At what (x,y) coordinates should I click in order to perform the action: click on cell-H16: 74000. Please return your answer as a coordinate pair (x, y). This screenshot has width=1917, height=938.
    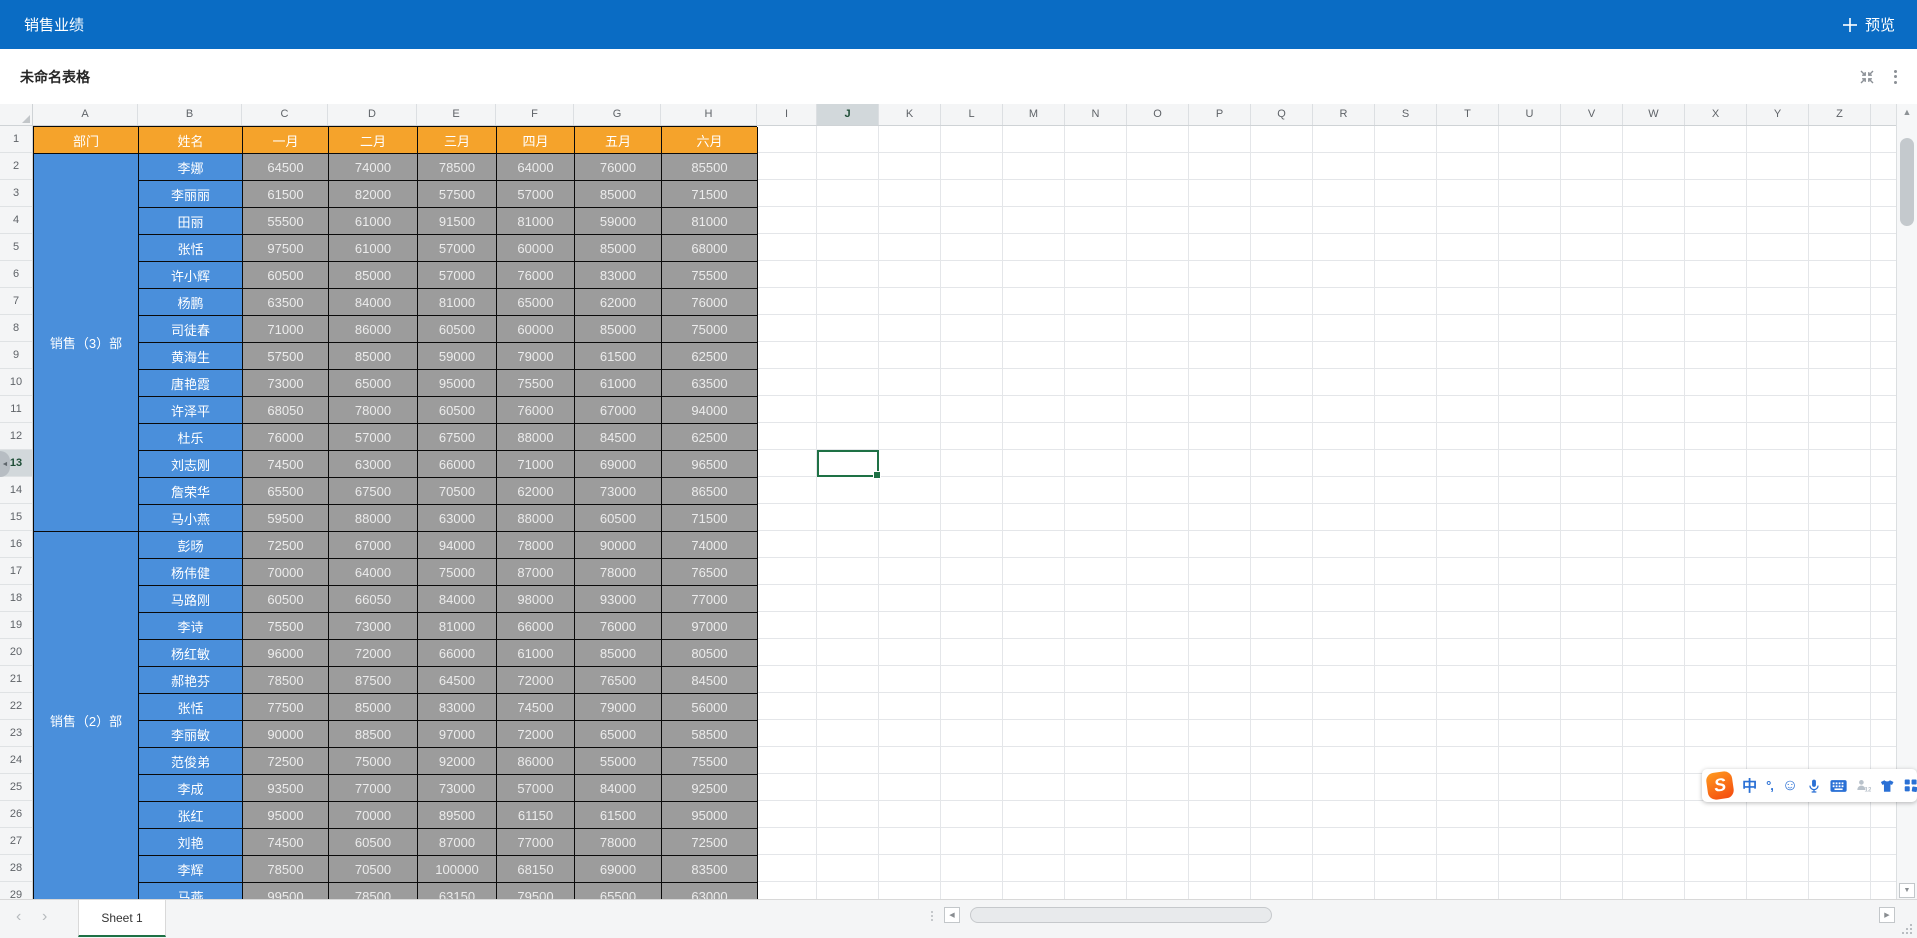
    Looking at the image, I should click on (710, 545).